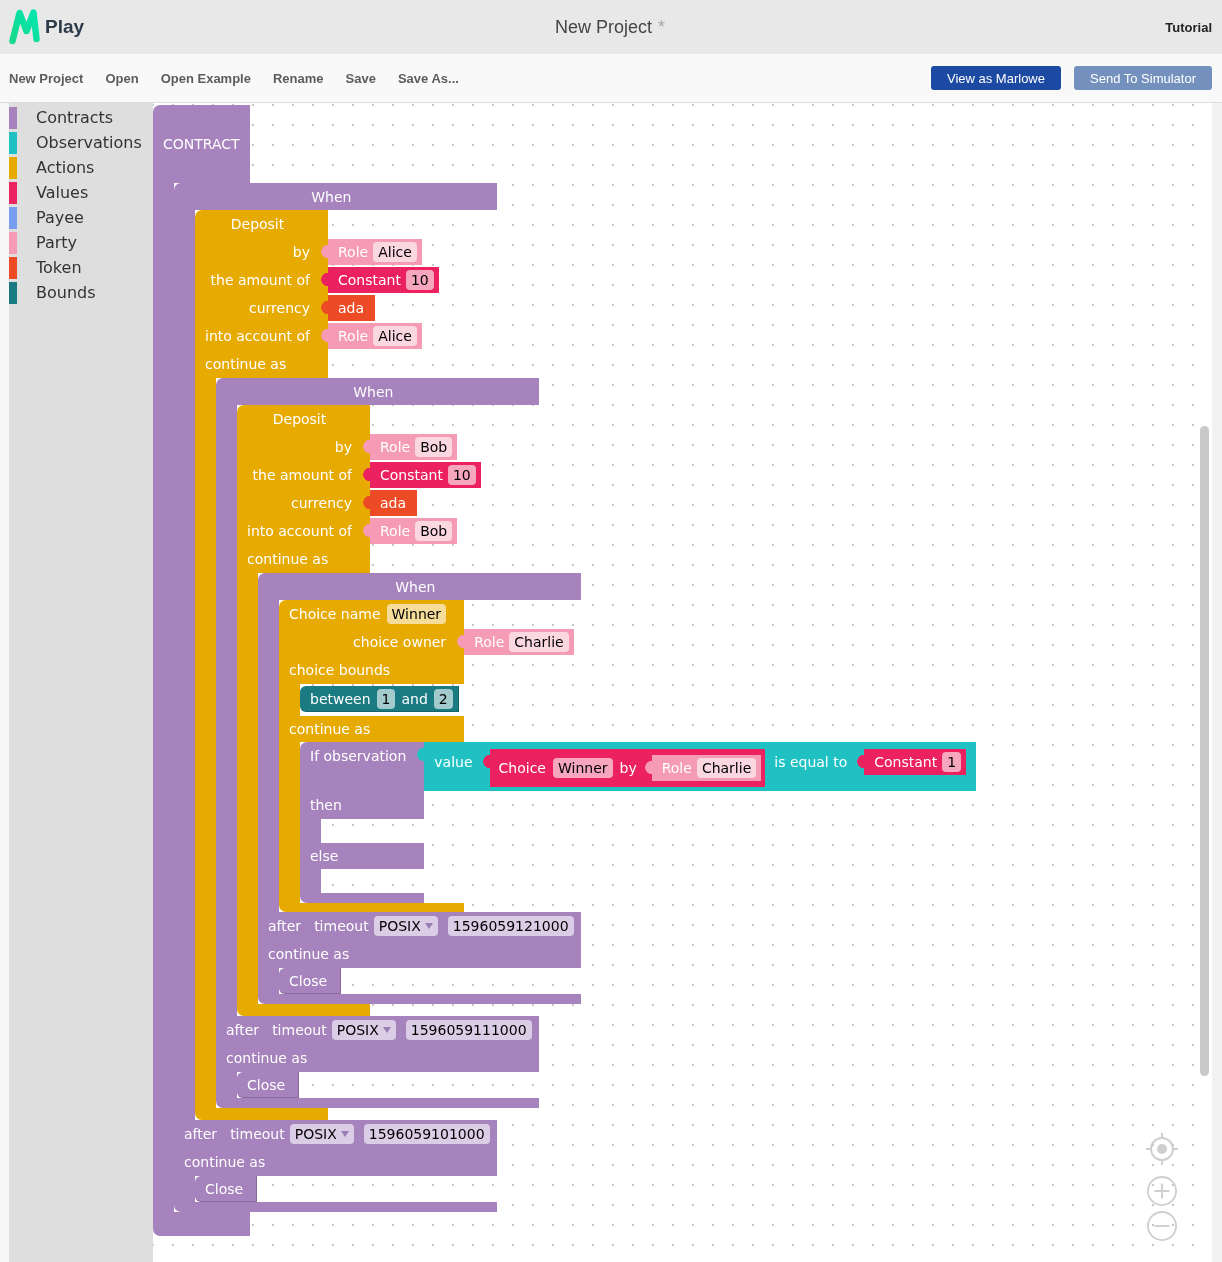 The image size is (1222, 1262). I want to click on zoom-out-icon, so click(1162, 1226).